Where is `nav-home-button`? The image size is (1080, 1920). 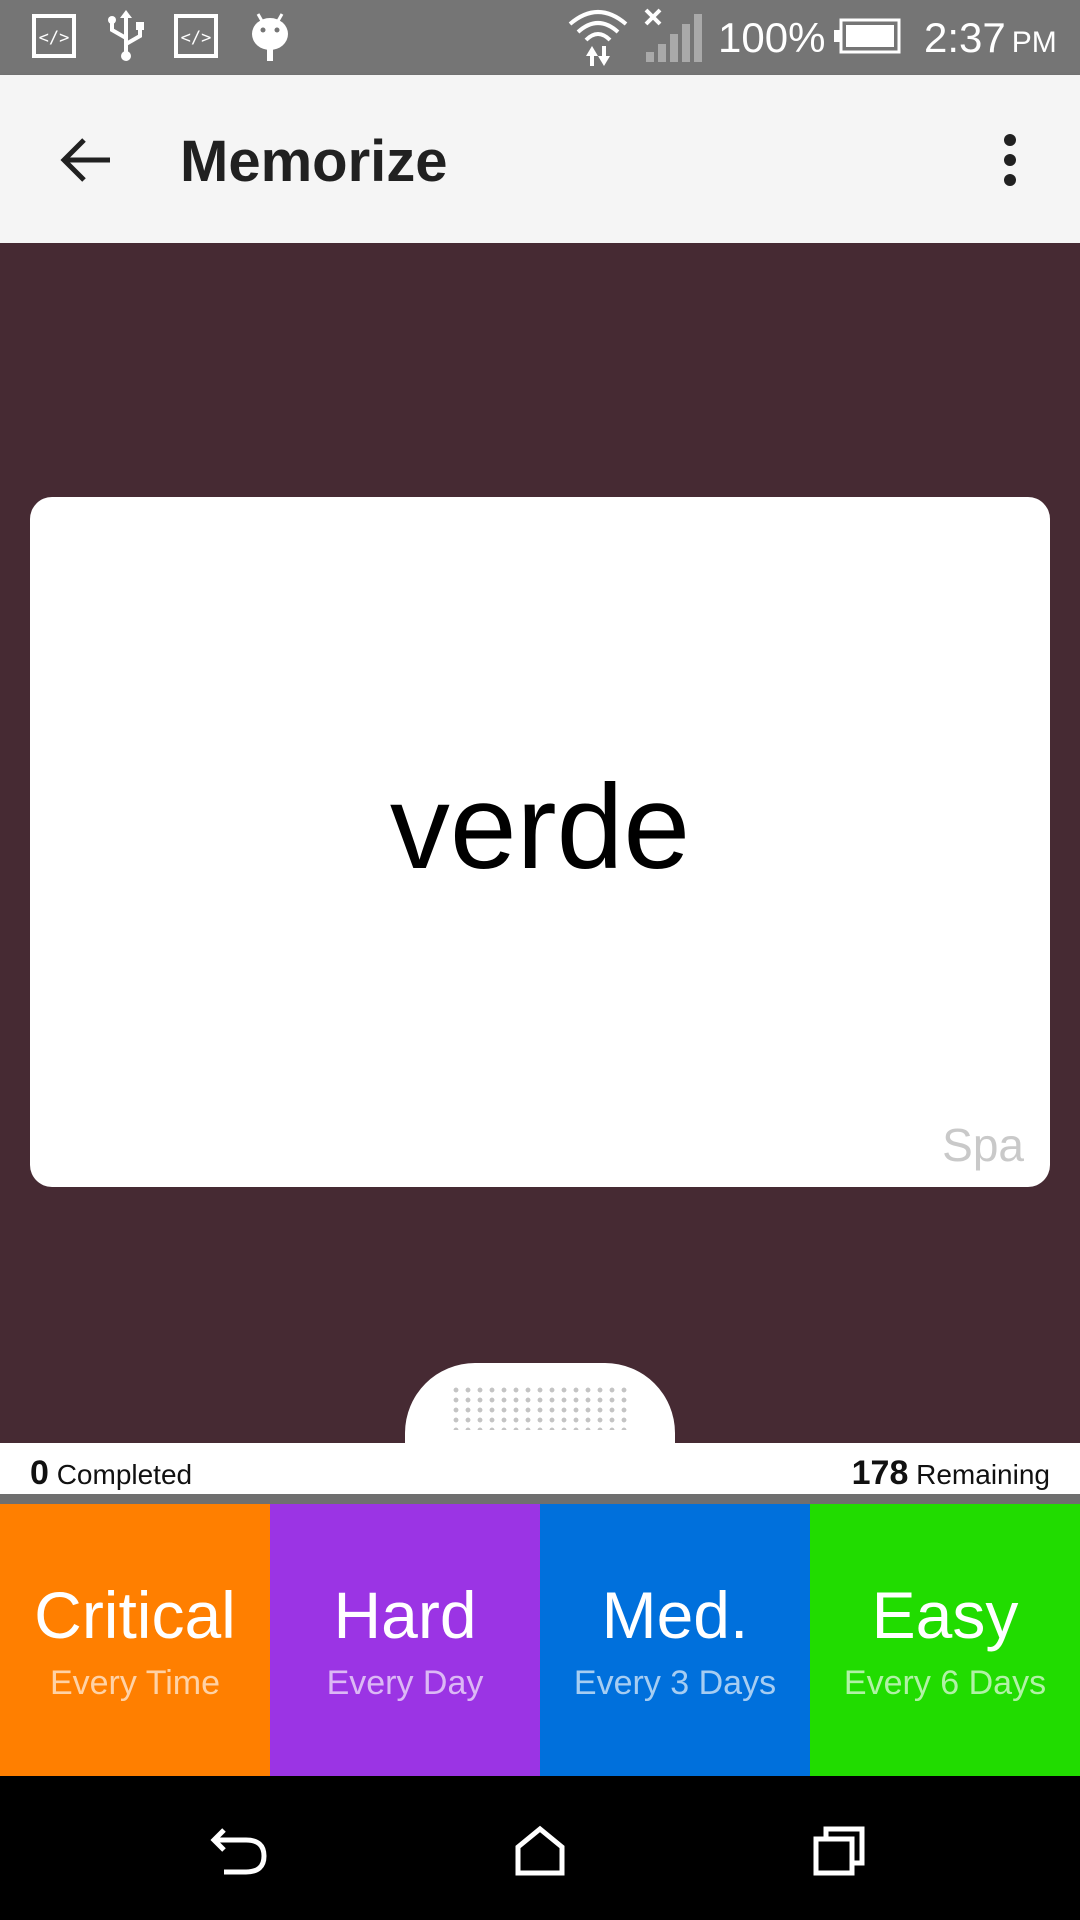 nav-home-button is located at coordinates (540, 1851).